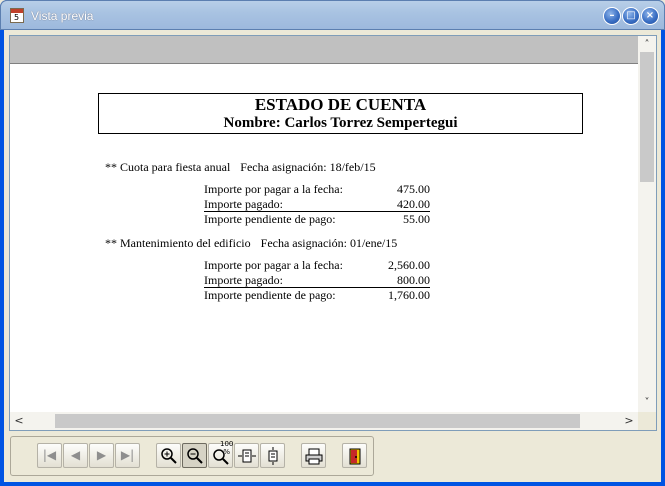 The image size is (665, 486). I want to click on window-title: Vista previa, so click(62, 16).